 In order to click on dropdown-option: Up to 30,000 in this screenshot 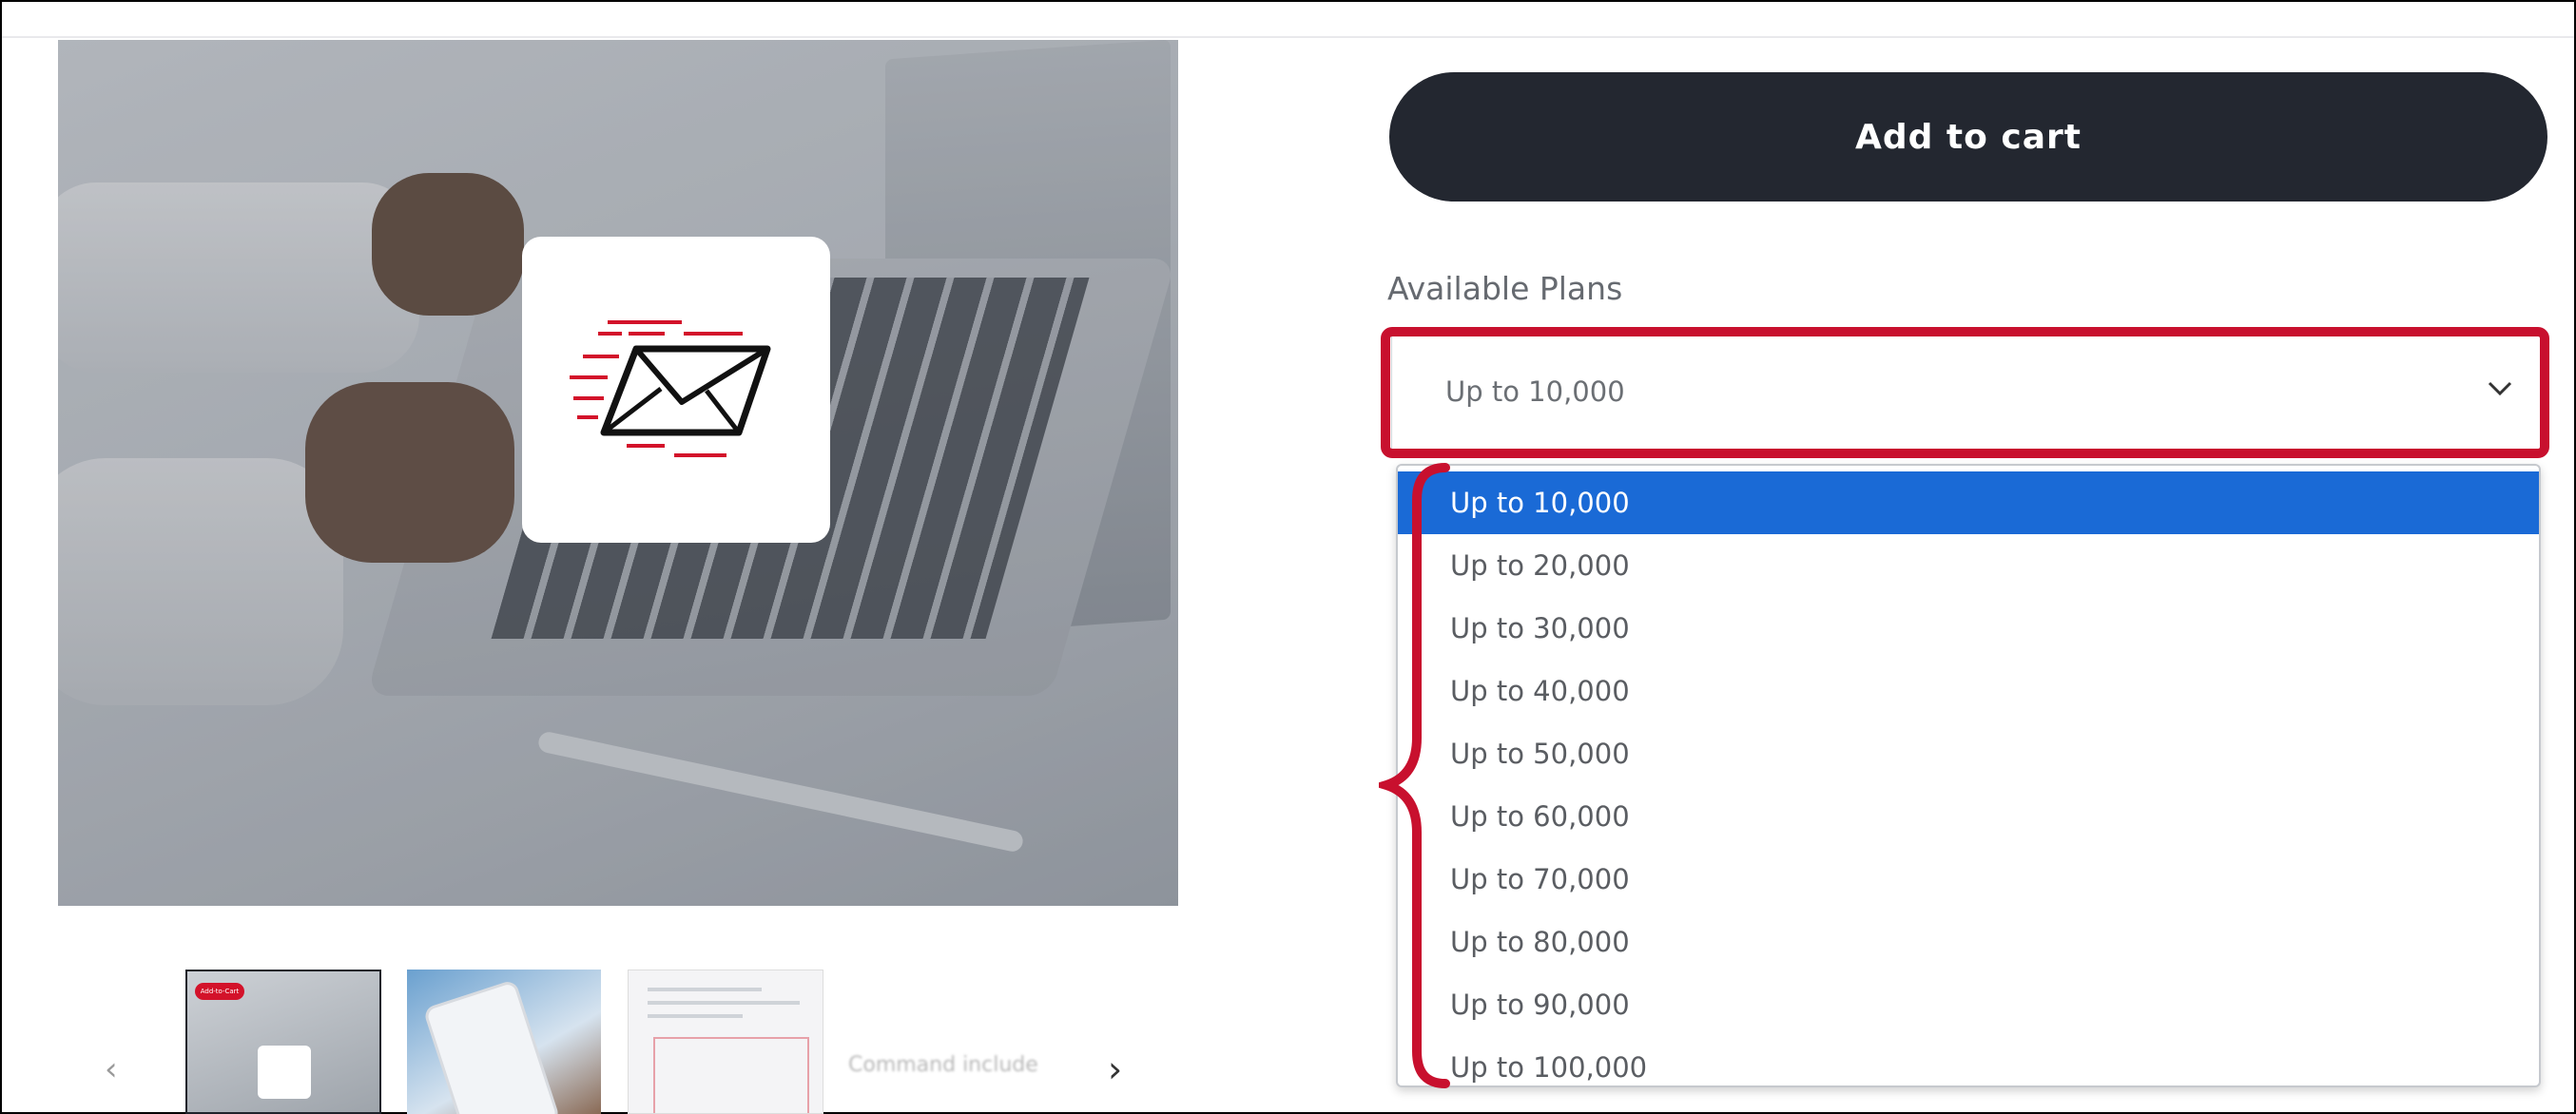, I will do `click(1968, 629)`.